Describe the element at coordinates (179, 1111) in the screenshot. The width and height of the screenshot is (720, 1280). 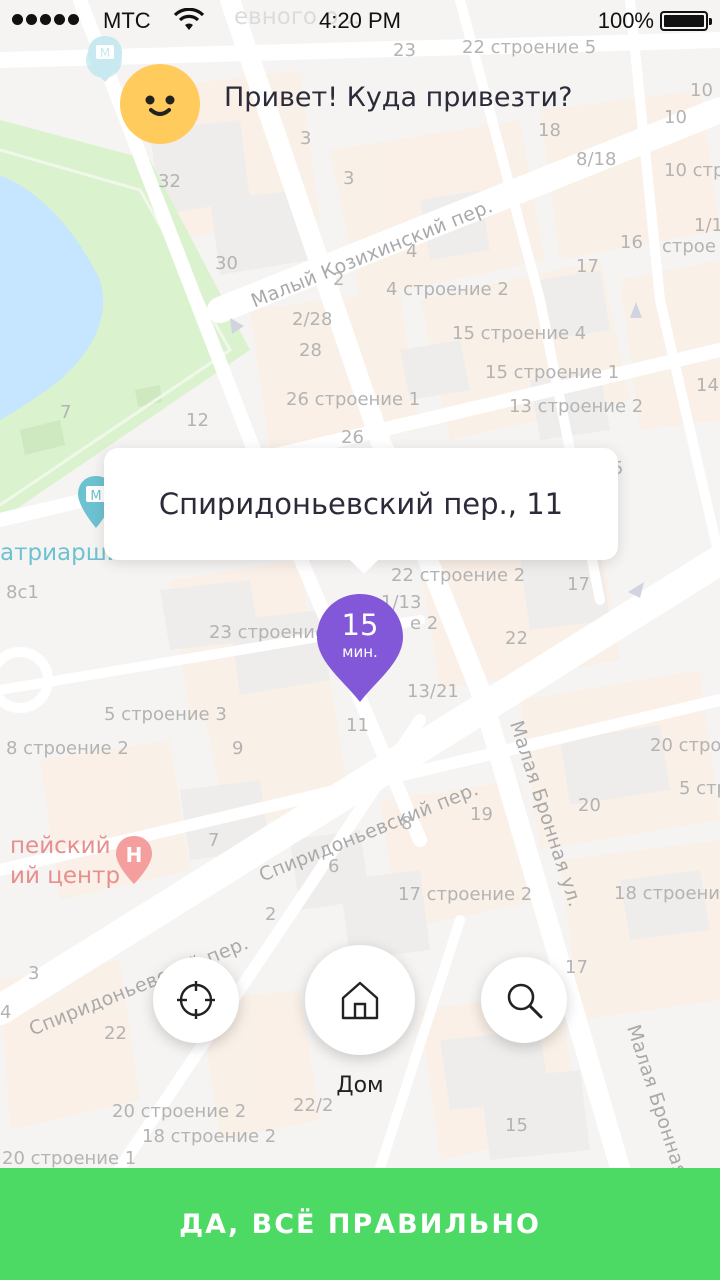
I see `map-label: 20 строение 2` at that location.